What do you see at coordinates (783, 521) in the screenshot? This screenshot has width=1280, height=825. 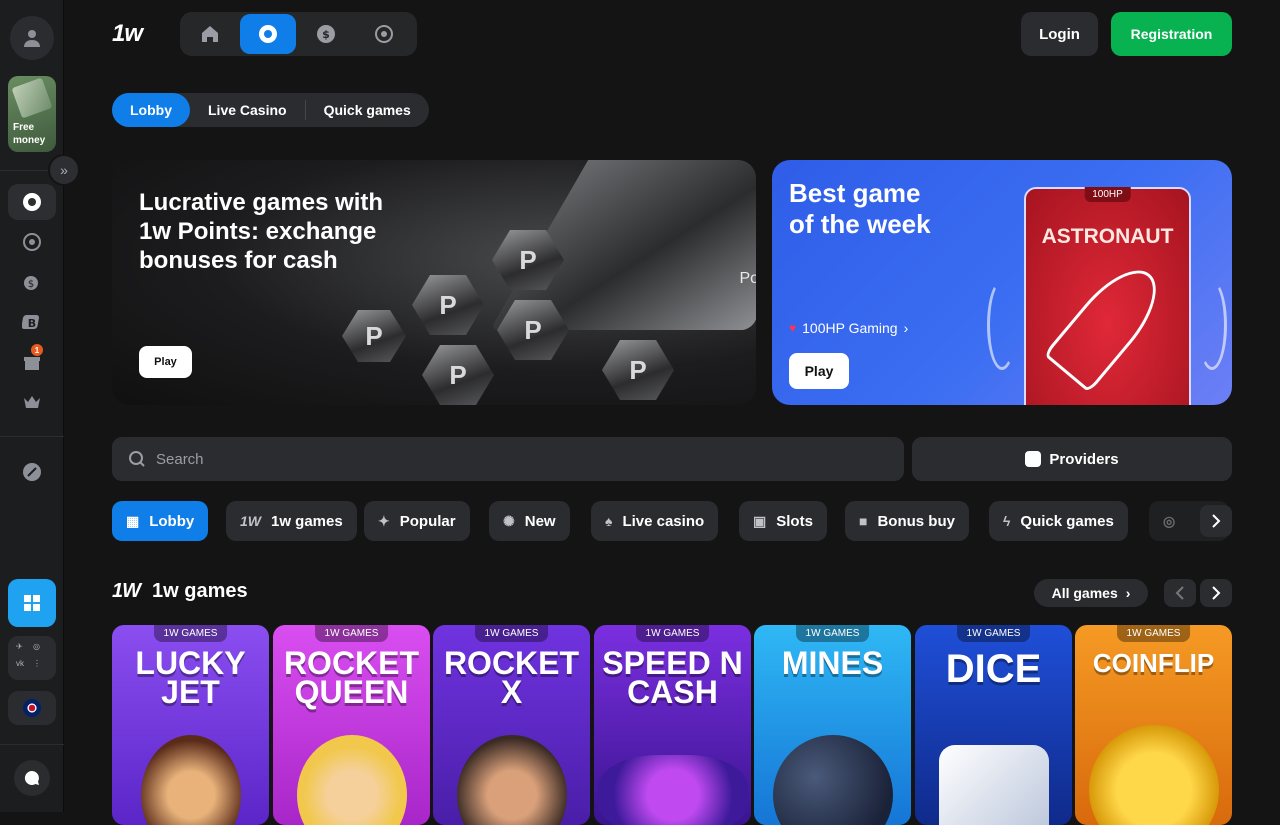 I see `category-slots: ▣ Slots` at bounding box center [783, 521].